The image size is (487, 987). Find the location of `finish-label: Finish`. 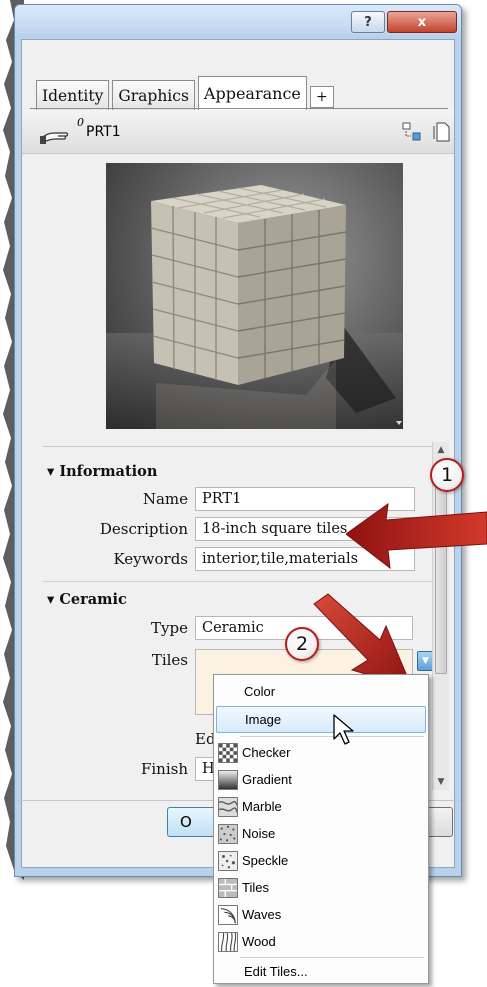

finish-label: Finish is located at coordinates (164, 769).